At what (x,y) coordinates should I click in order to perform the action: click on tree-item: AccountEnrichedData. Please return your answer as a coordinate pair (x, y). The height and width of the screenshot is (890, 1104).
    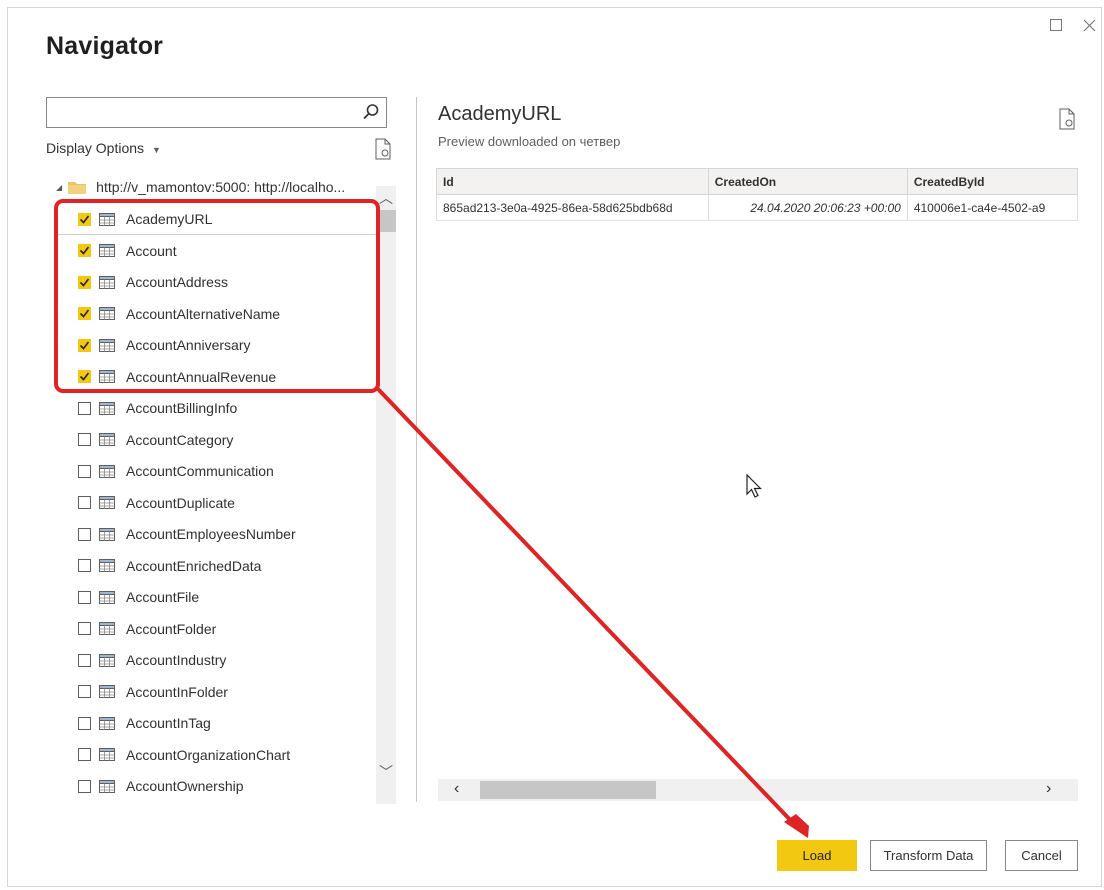
    Looking at the image, I should click on (169, 566).